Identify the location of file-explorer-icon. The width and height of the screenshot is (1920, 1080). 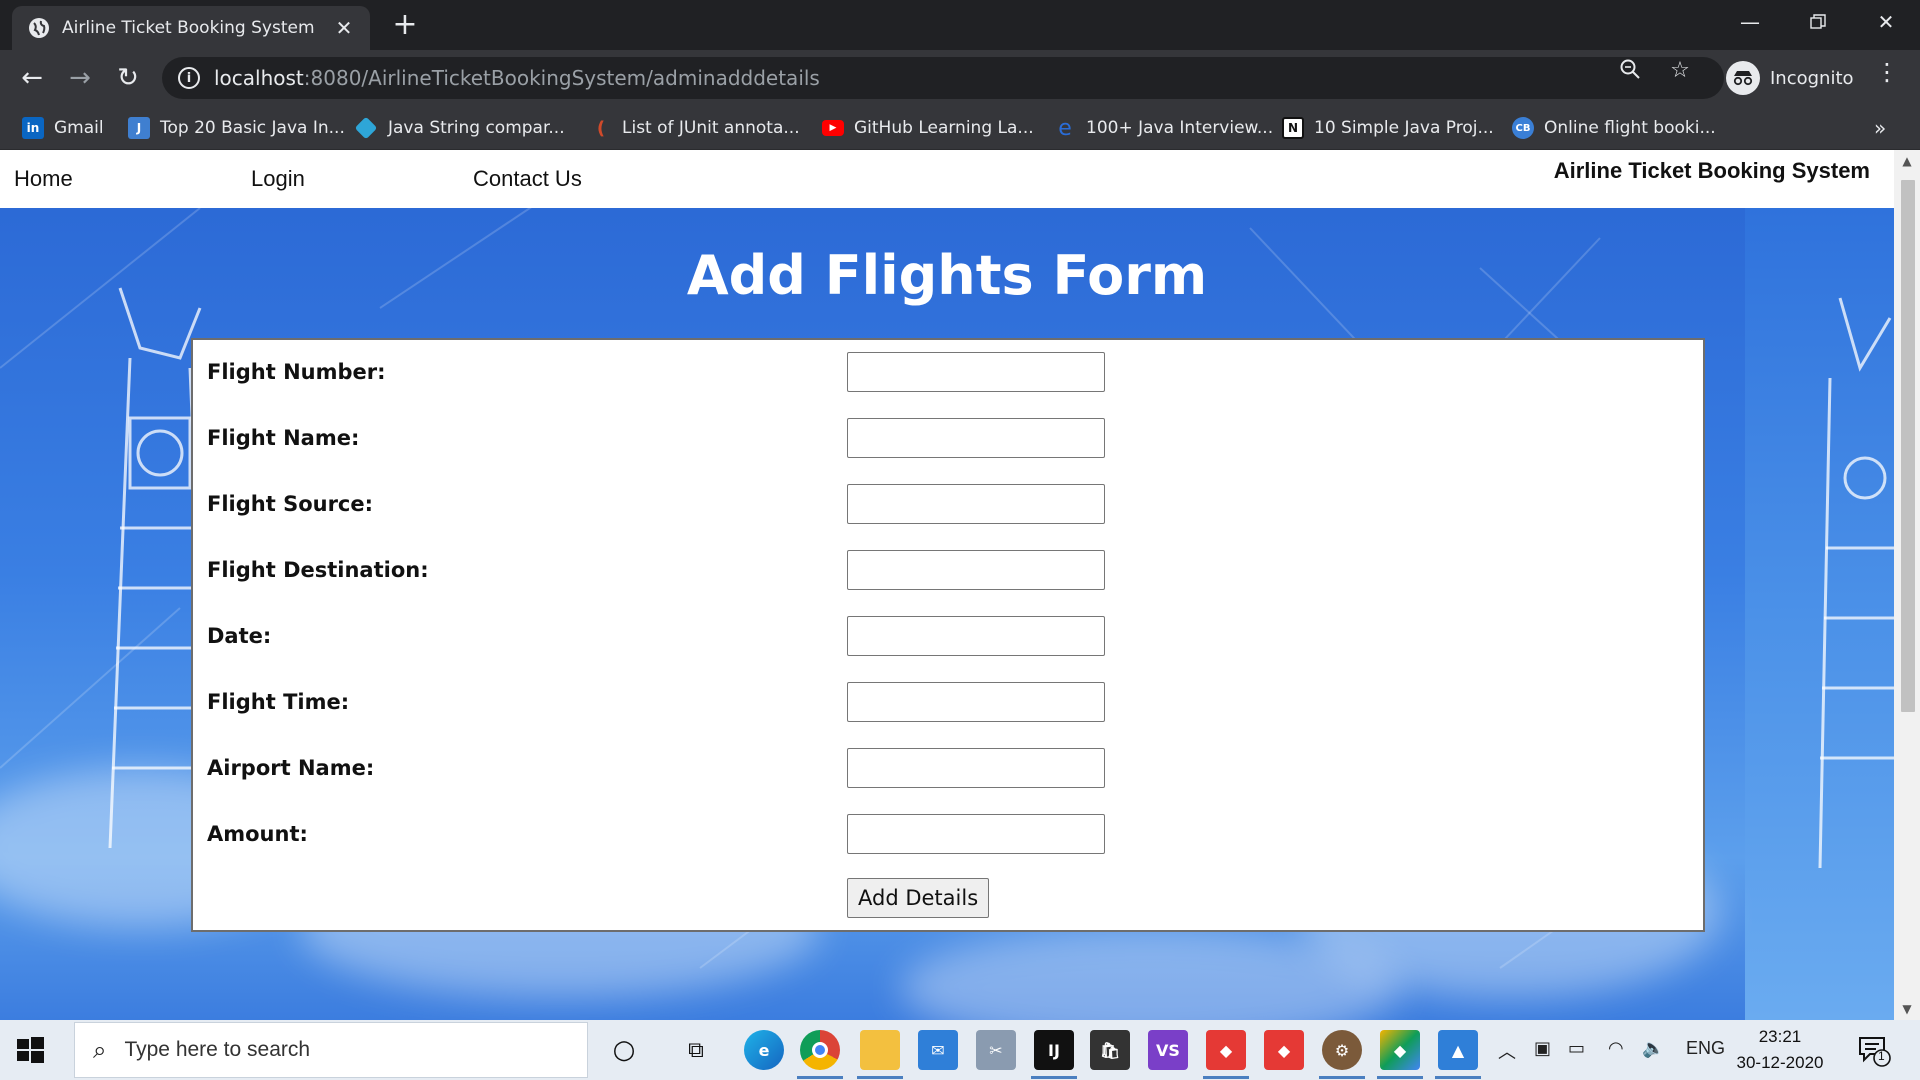
(880, 1050).